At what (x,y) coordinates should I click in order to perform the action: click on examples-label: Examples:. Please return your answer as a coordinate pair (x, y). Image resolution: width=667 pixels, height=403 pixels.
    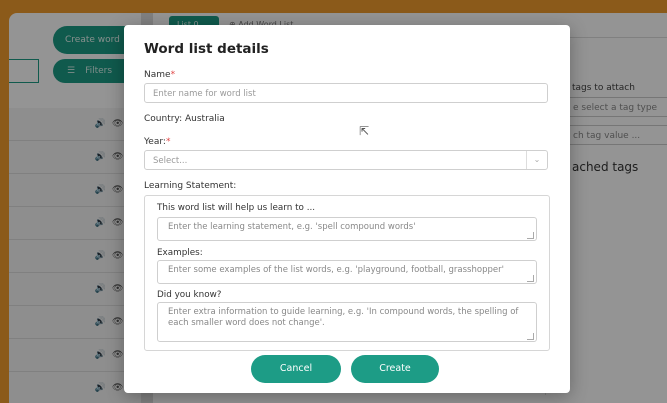
    Looking at the image, I should click on (180, 253).